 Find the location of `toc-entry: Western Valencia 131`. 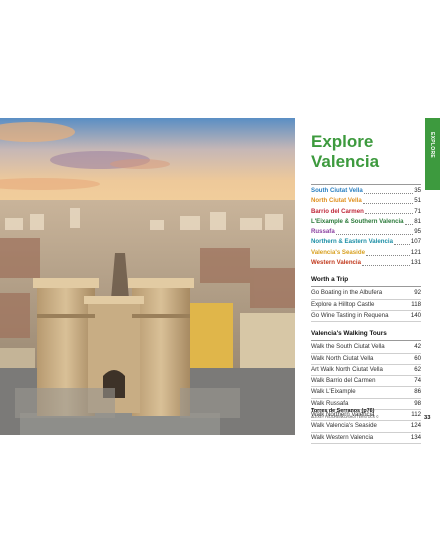

toc-entry: Western Valencia 131 is located at coordinates (366, 263).